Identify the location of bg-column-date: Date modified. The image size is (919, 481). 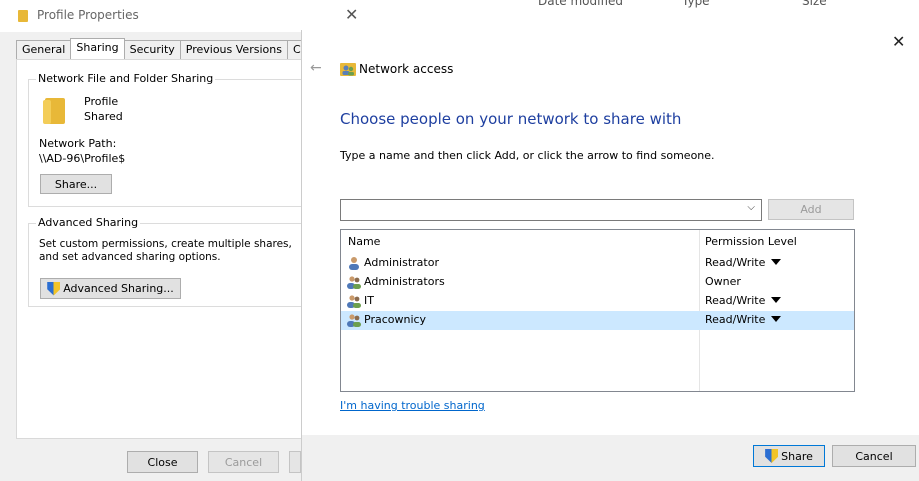
(581, 4).